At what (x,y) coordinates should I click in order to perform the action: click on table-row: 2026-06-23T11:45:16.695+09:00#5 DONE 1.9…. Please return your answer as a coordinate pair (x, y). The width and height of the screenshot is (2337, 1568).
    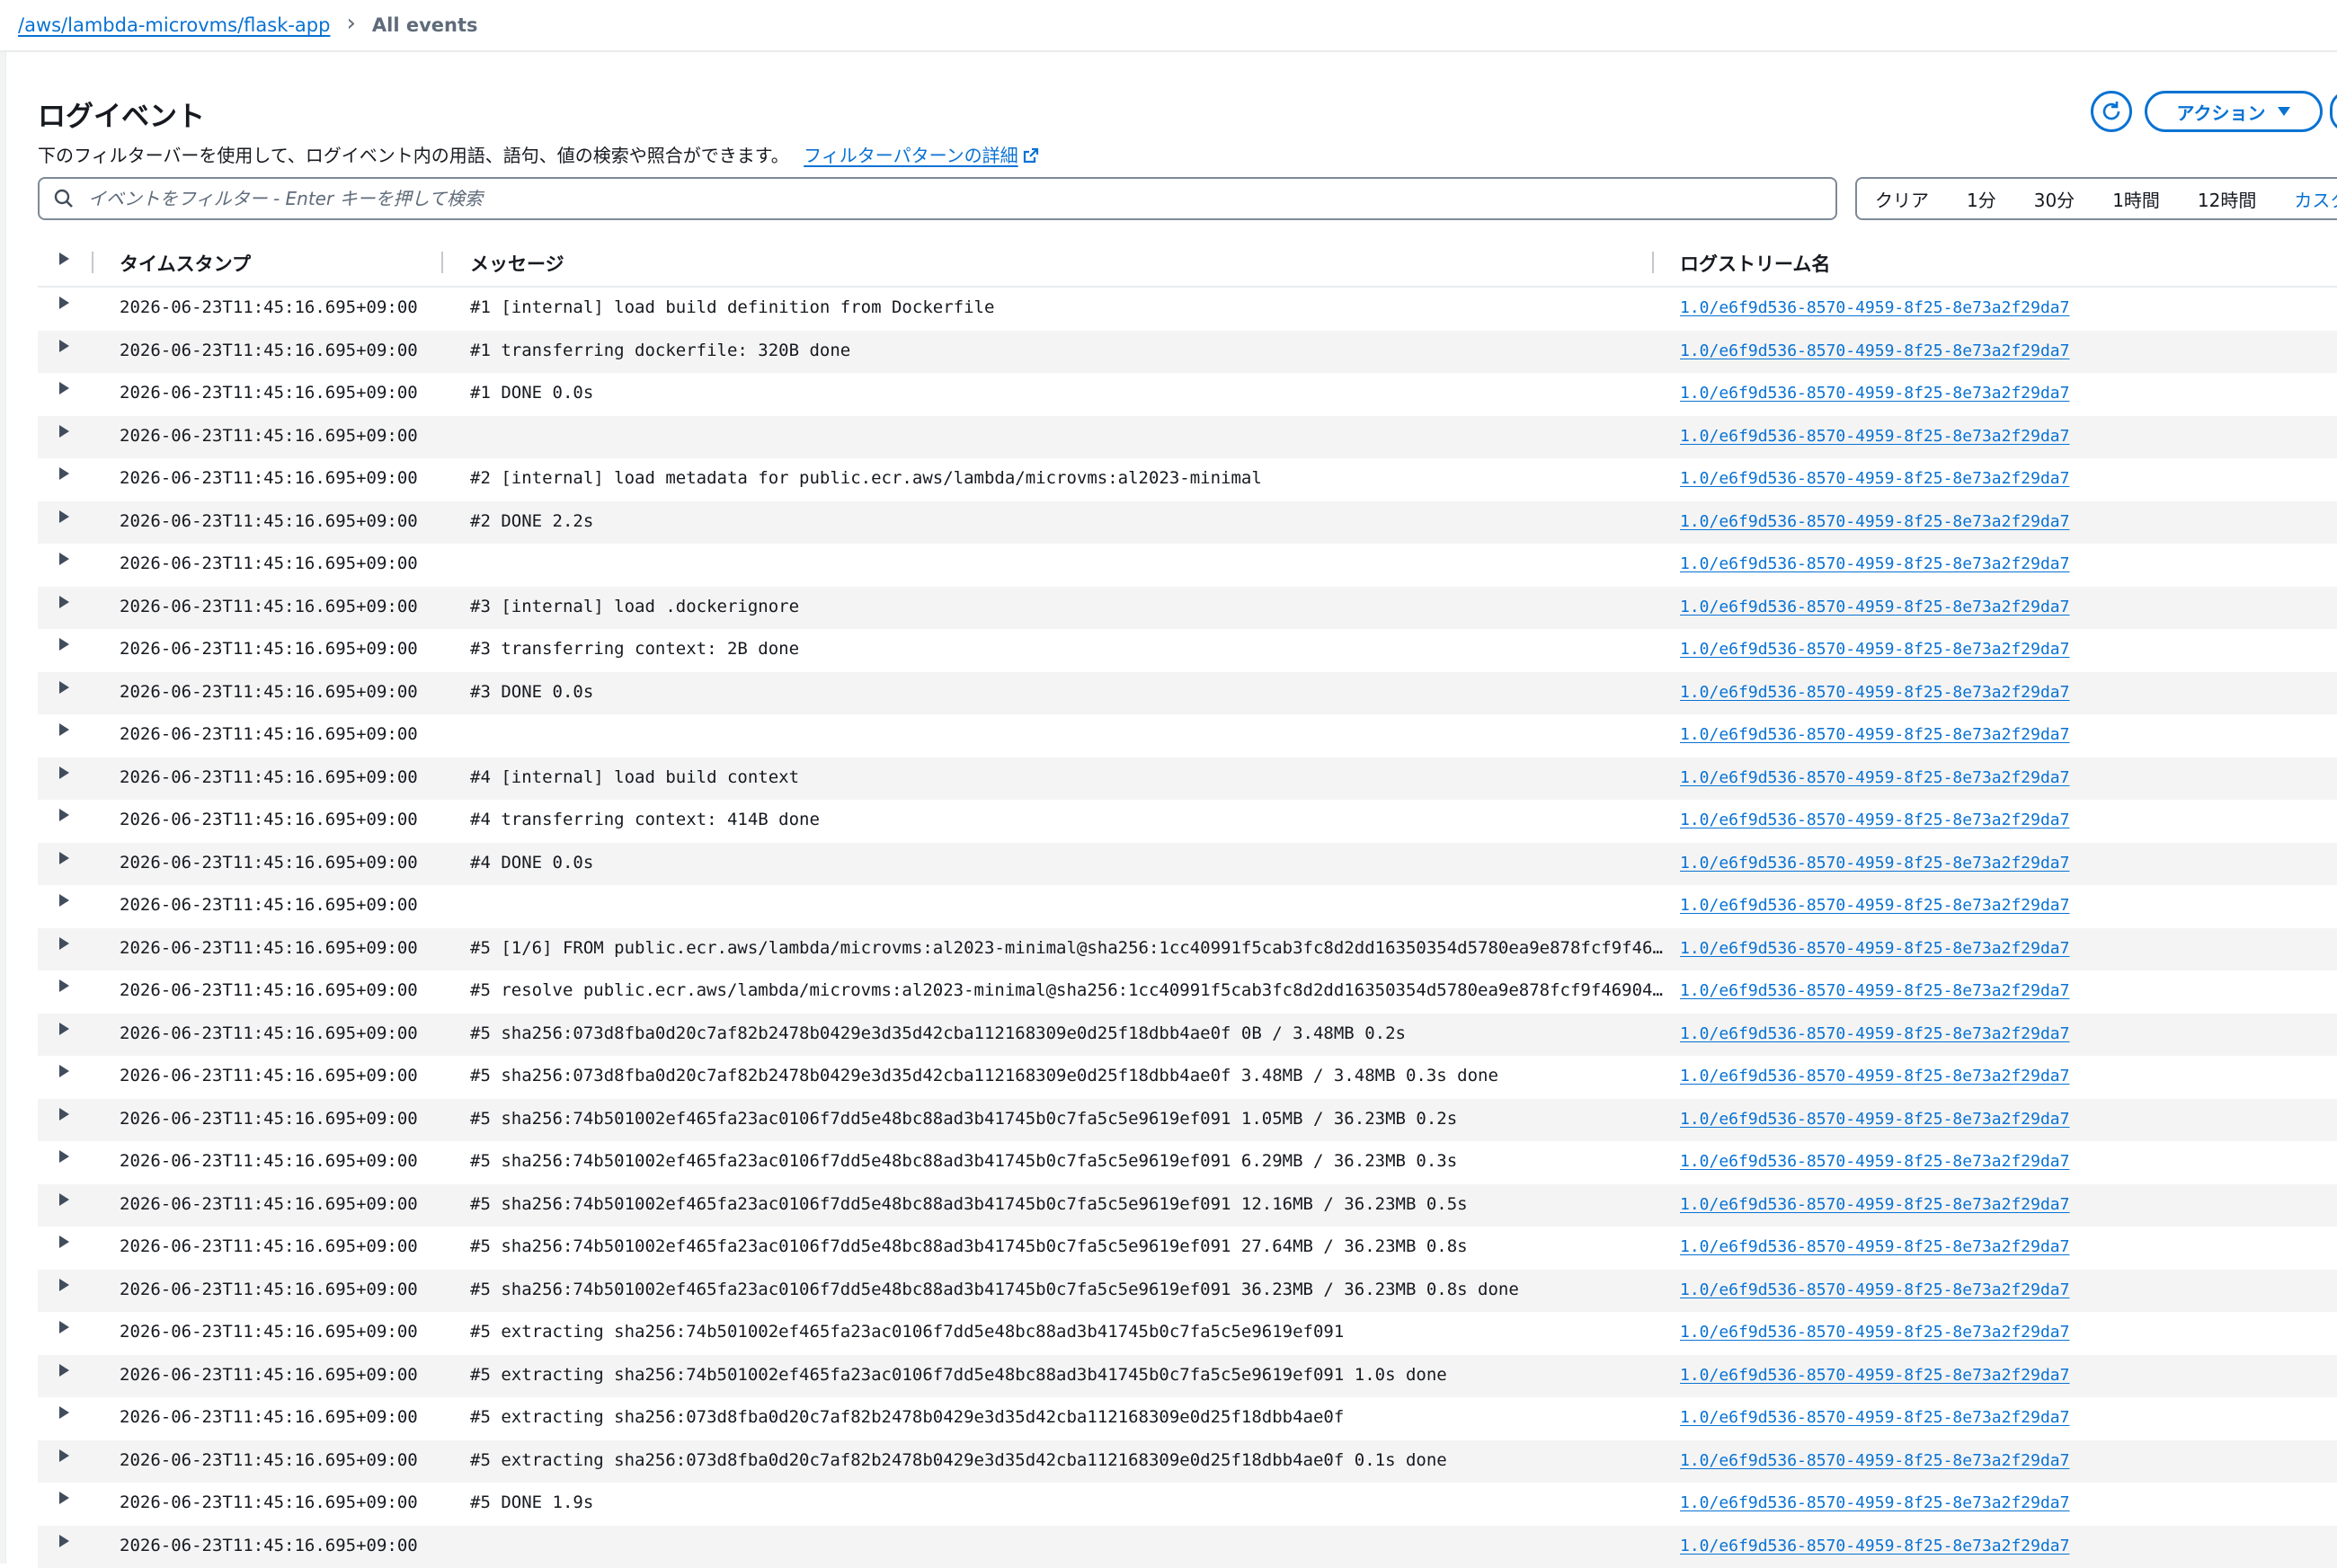
    Looking at the image, I should click on (1187, 1504).